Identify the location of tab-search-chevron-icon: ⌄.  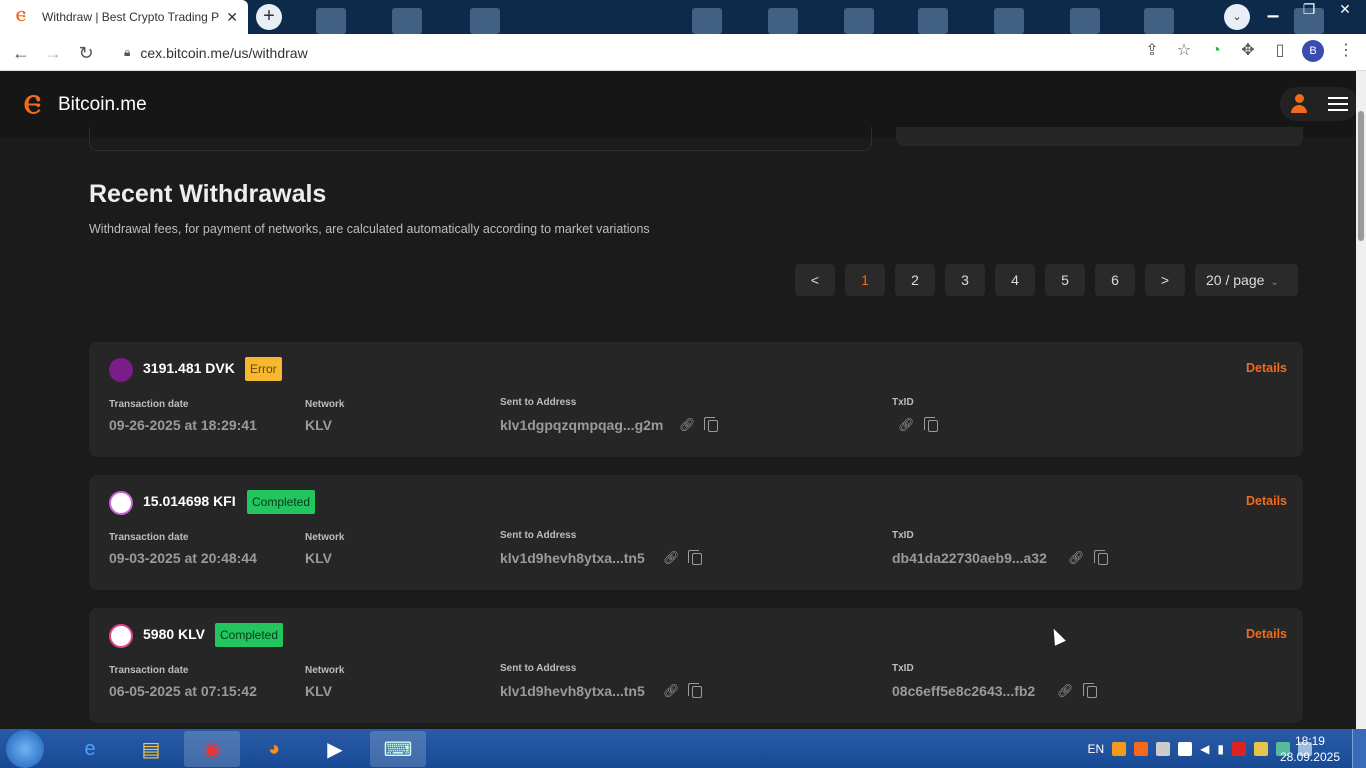
(1237, 17).